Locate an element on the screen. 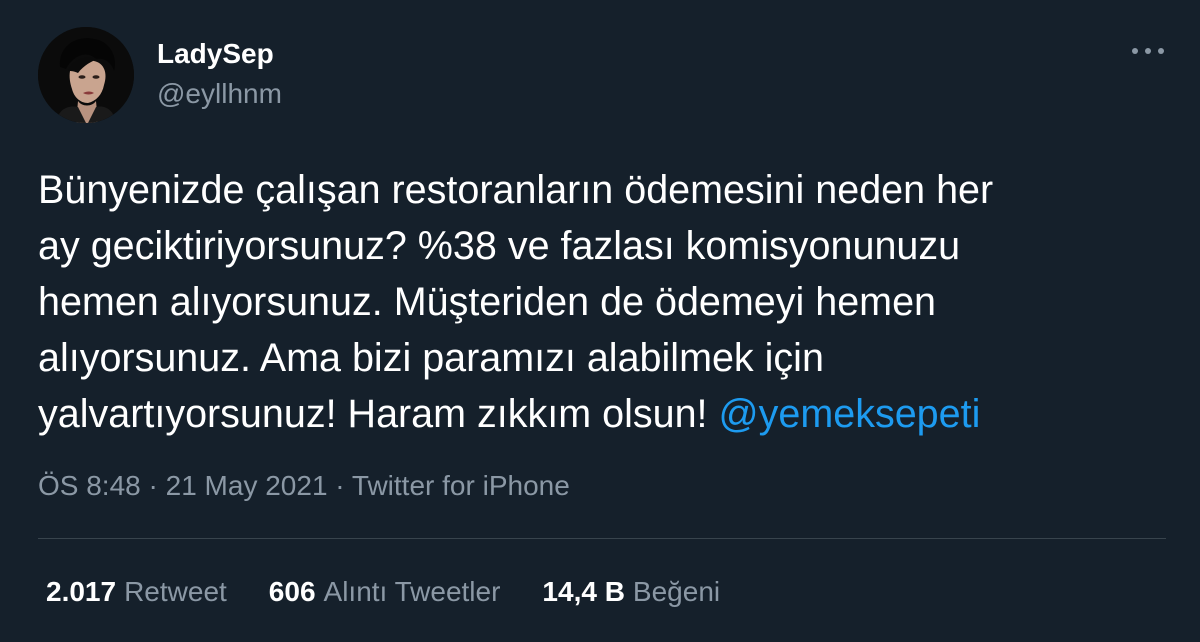  more-dots-icon is located at coordinates (1148, 51).